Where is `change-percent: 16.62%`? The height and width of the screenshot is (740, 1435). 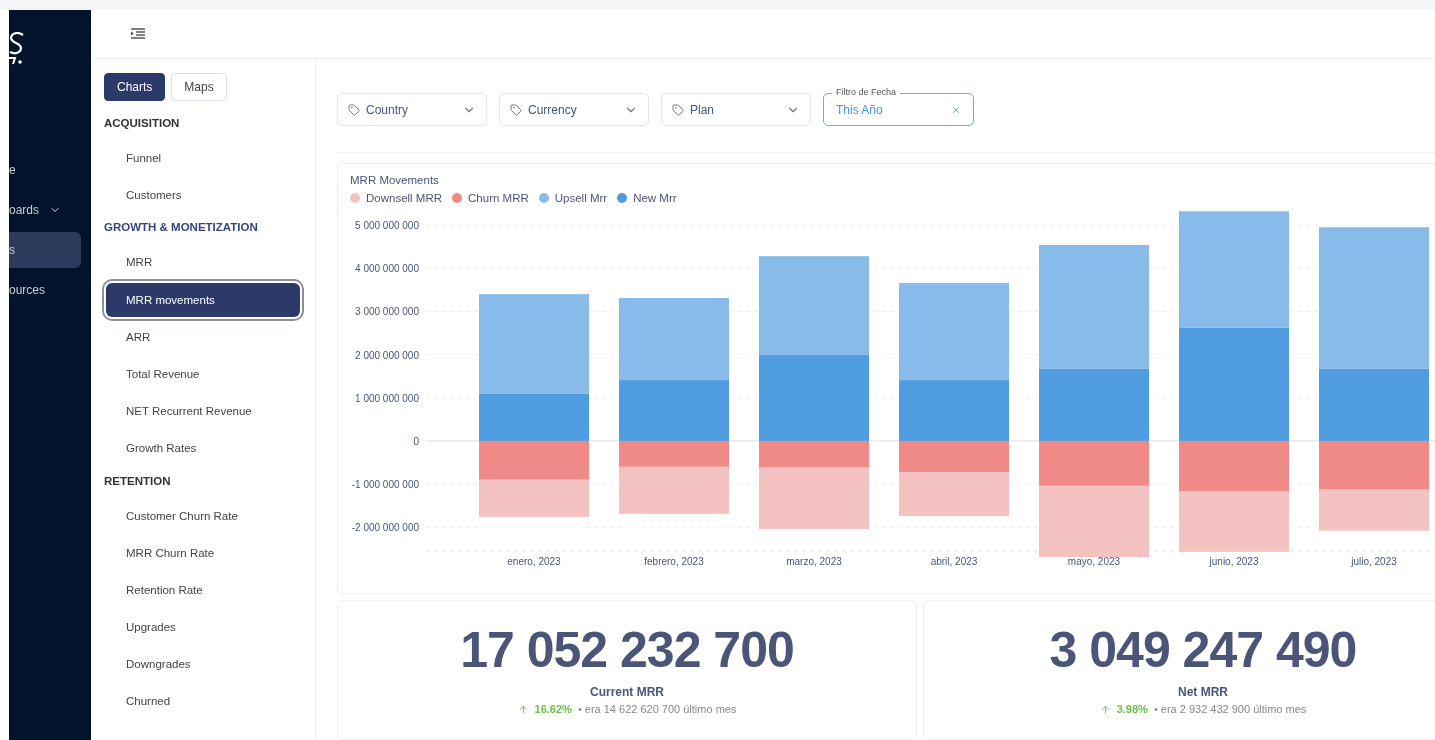
change-percent: 16.62% is located at coordinates (553, 709).